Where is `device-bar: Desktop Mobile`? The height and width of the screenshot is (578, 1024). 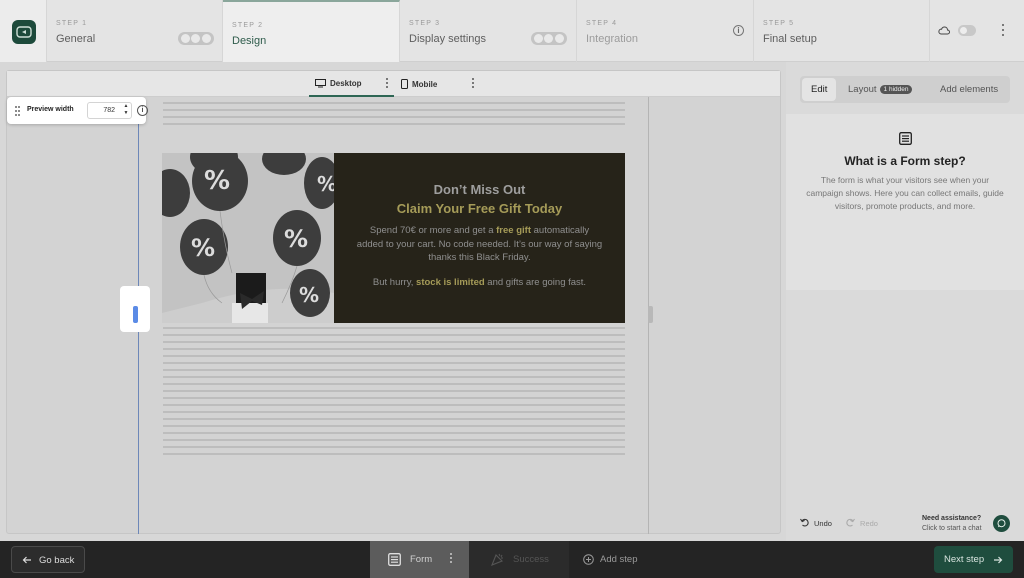 device-bar: Desktop Mobile is located at coordinates (393, 84).